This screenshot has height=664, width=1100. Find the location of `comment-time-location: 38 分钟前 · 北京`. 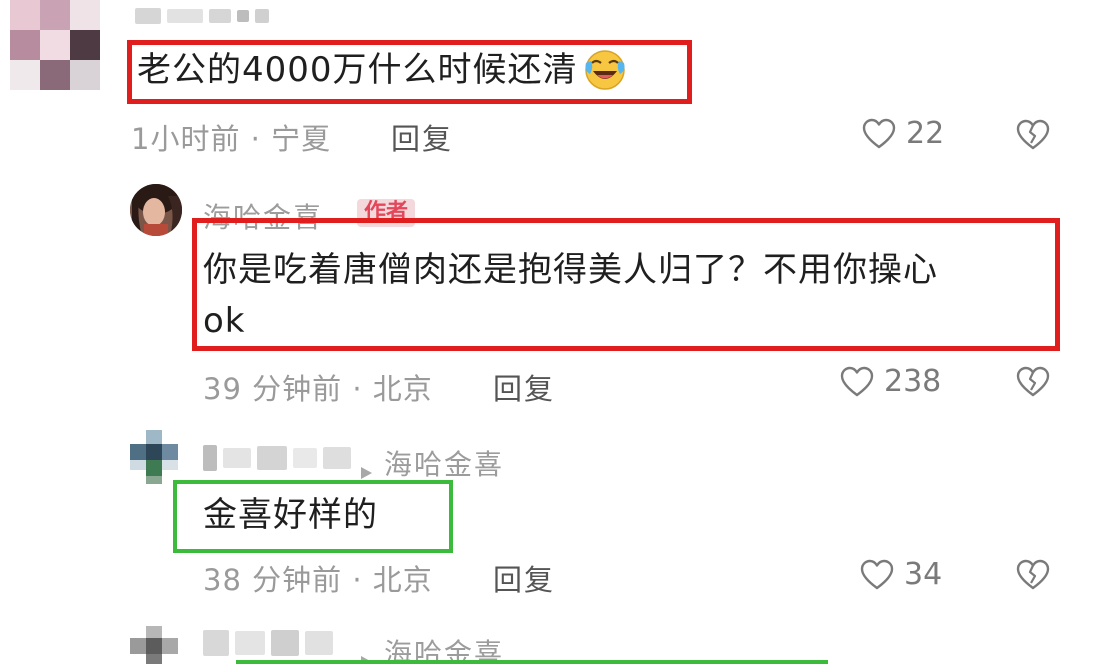

comment-time-location: 38 分钟前 · 北京 is located at coordinates (318, 580).